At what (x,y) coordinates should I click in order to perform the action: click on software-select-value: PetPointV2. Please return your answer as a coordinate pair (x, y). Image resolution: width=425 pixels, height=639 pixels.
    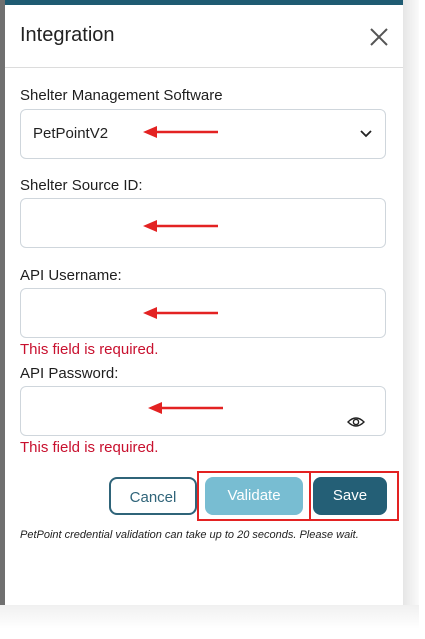
    Looking at the image, I should click on (71, 133).